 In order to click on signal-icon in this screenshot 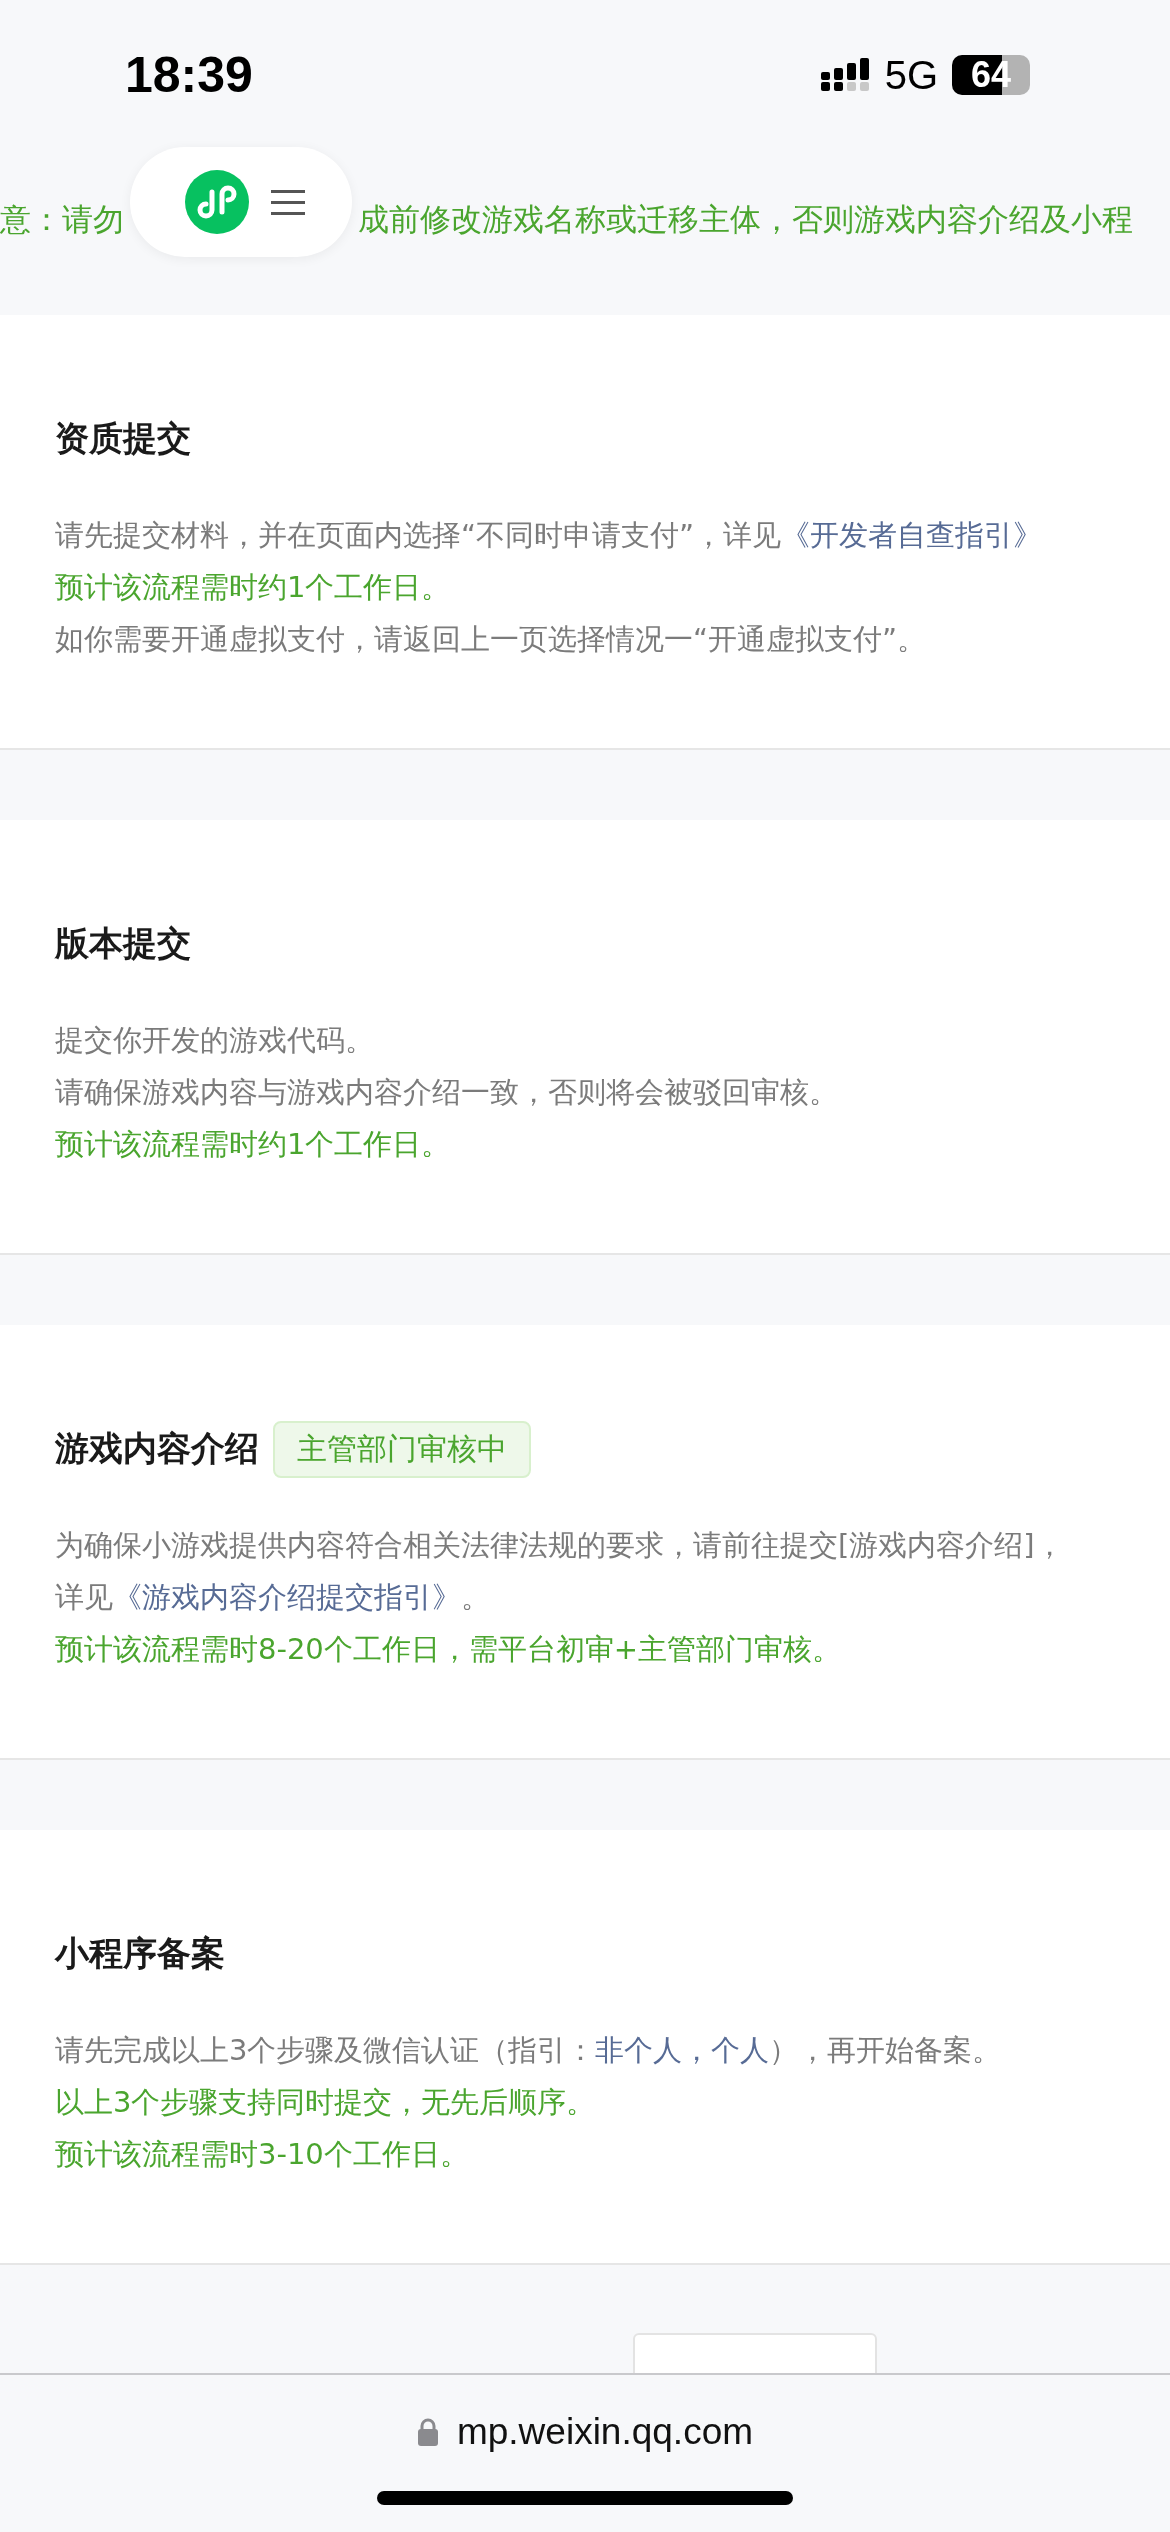, I will do `click(845, 75)`.